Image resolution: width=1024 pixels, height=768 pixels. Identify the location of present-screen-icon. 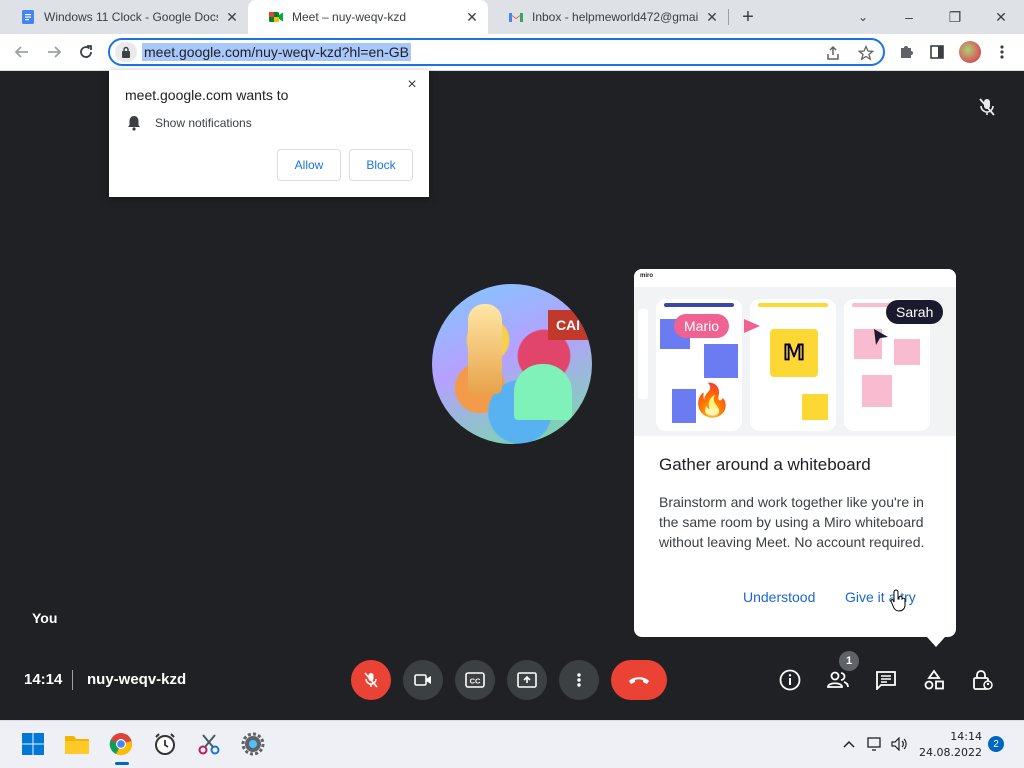
(527, 680).